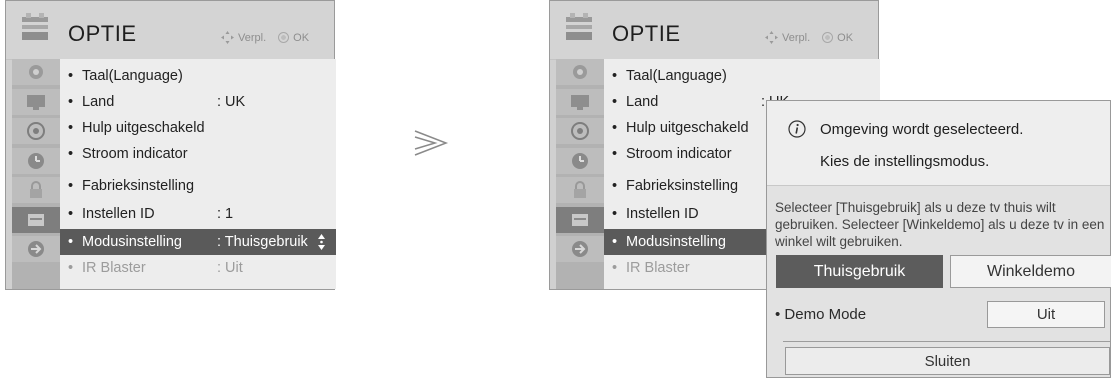  What do you see at coordinates (198, 102) in the screenshot?
I see `menu-item-country: • Land : UK` at bounding box center [198, 102].